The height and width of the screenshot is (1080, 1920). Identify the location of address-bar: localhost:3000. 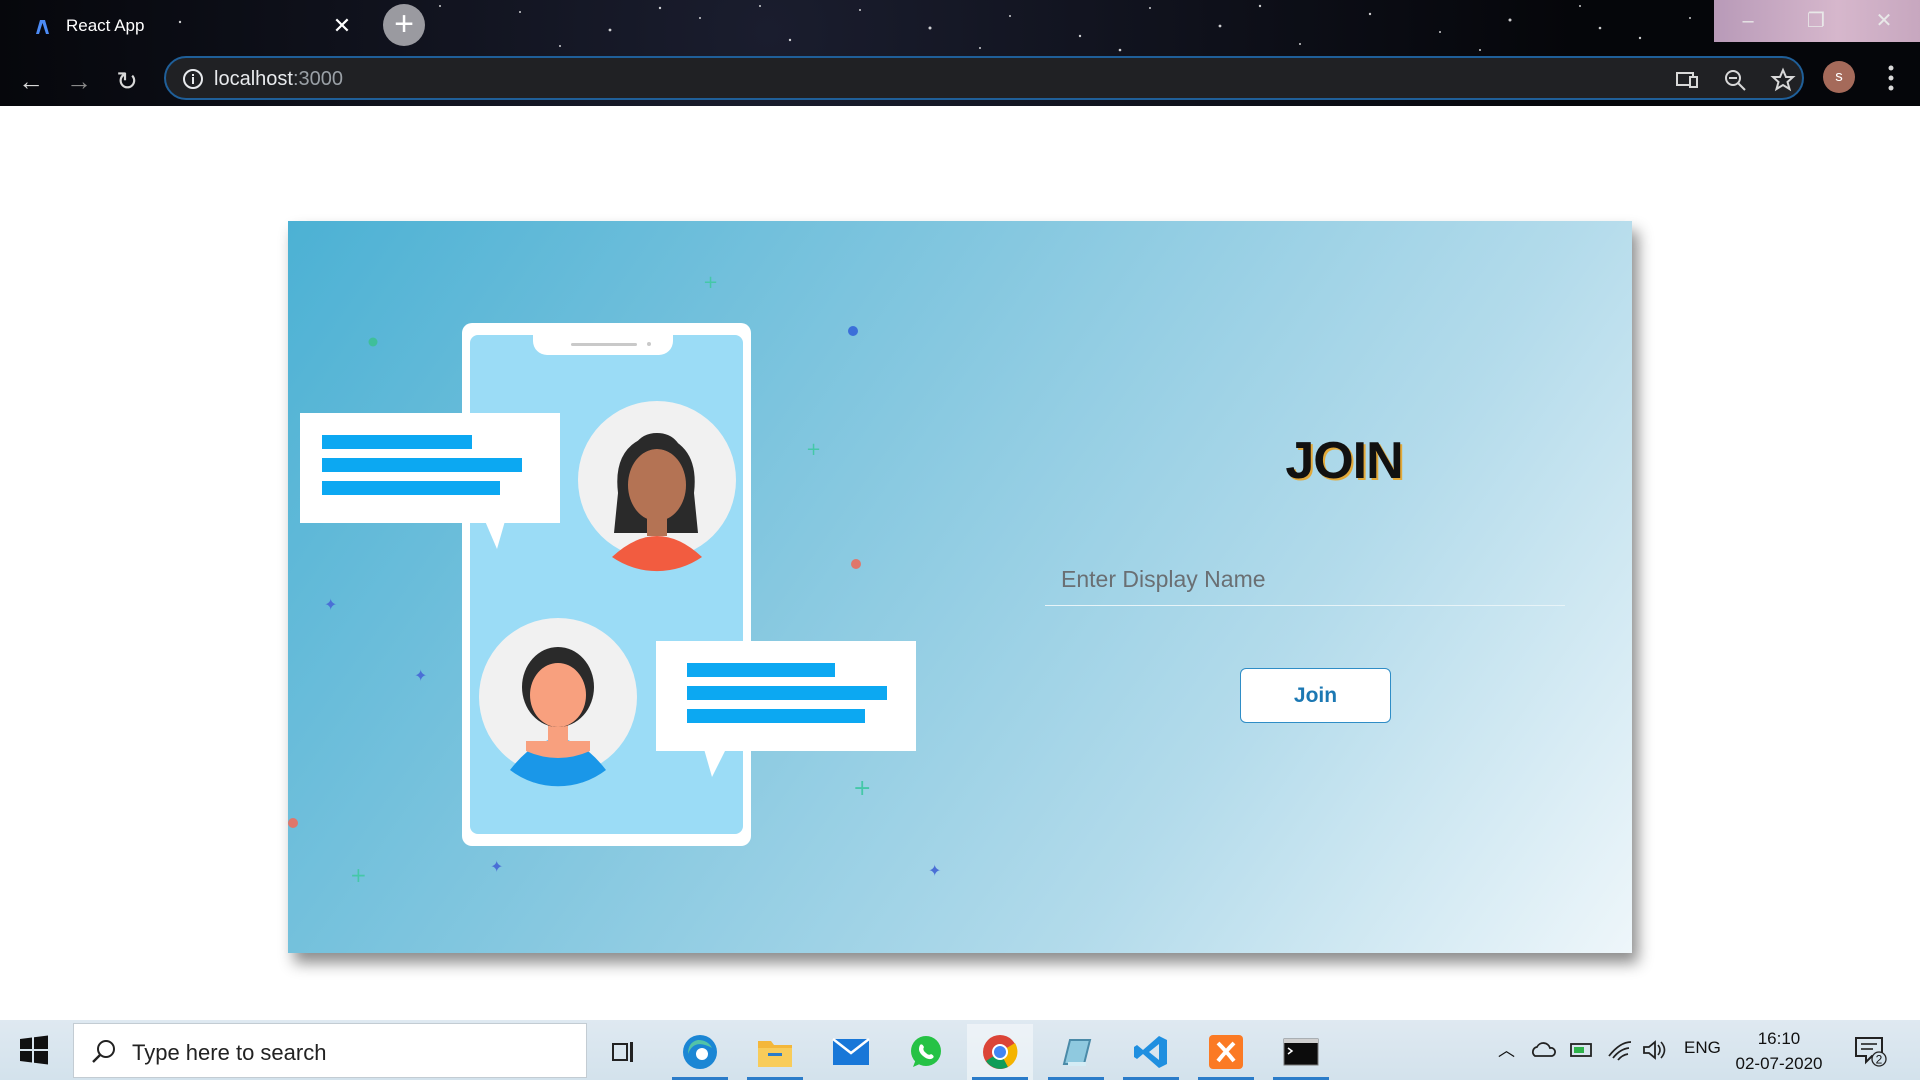
(984, 78).